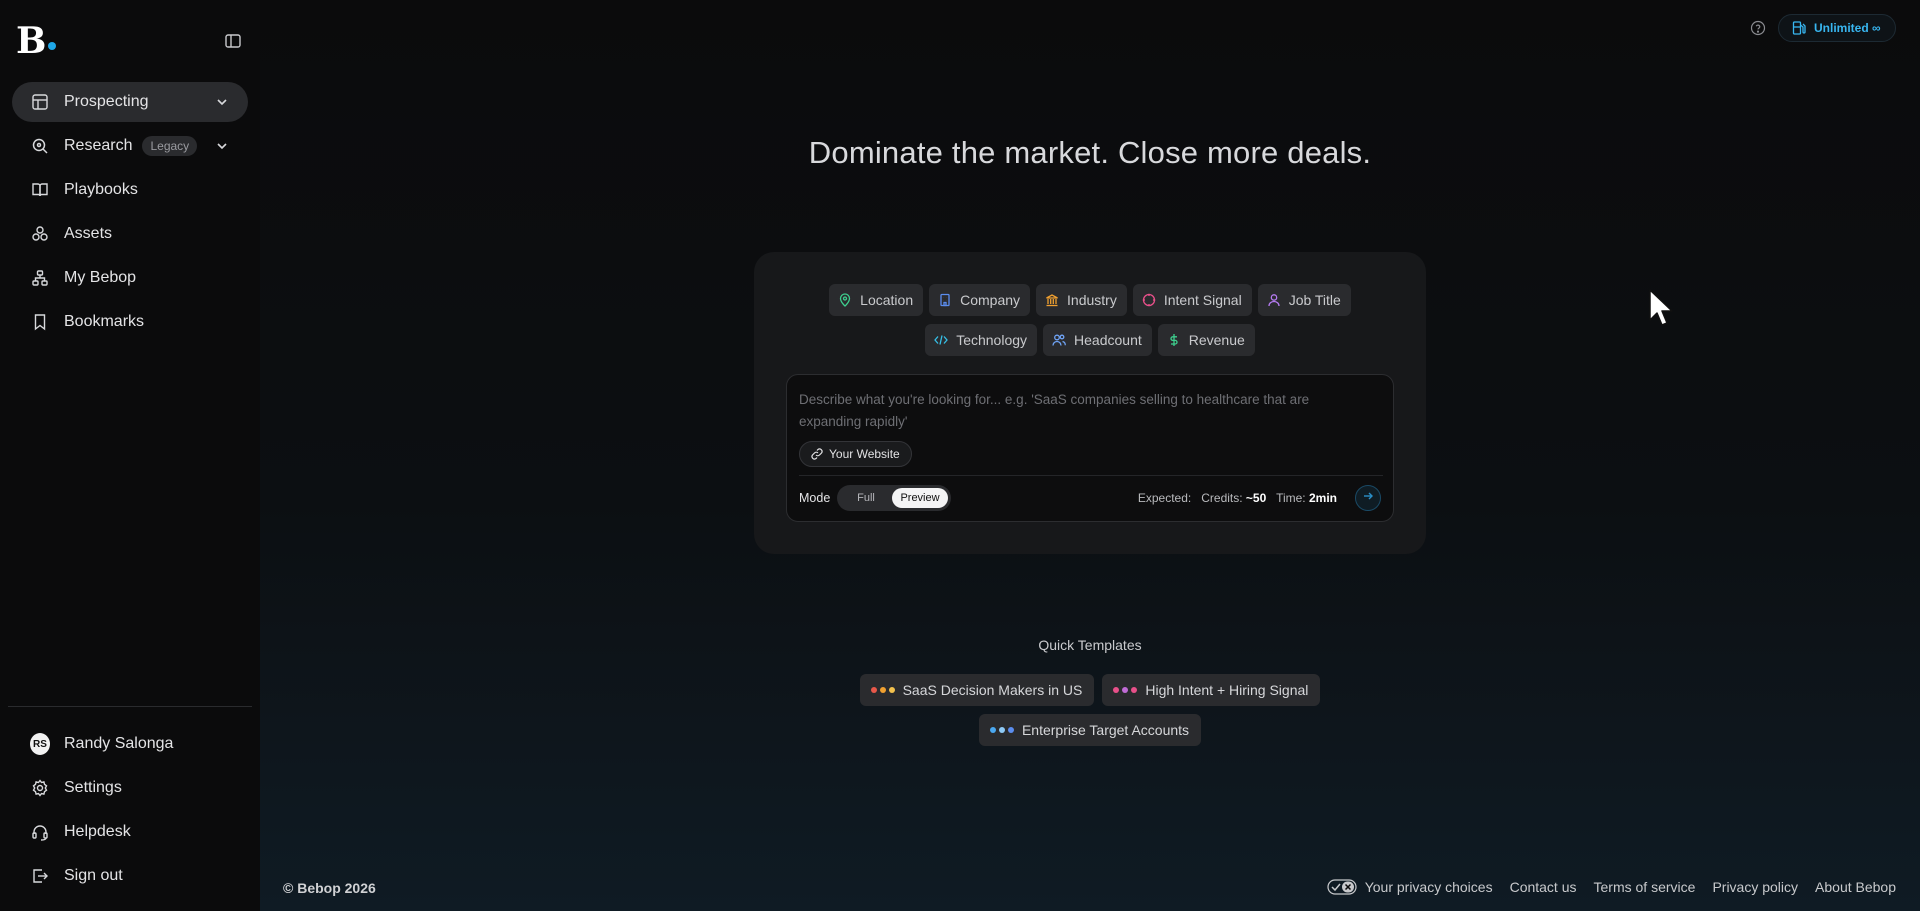  Describe the element at coordinates (130, 146) in the screenshot. I see `sidebar-item-research: Research Legacy` at that location.